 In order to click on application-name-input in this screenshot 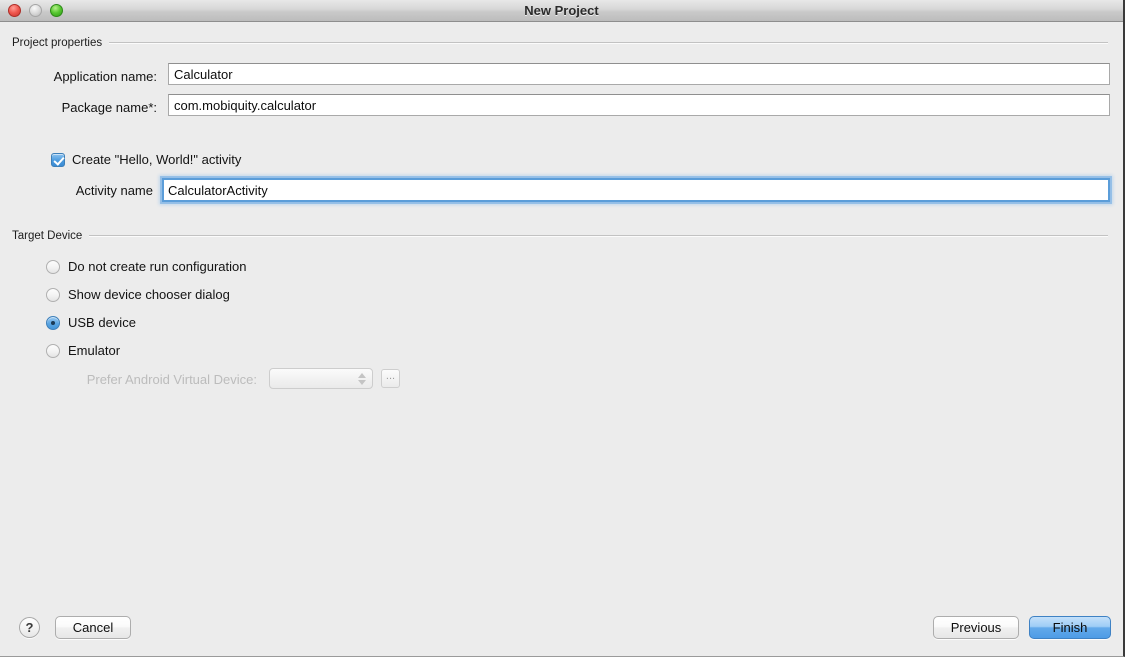, I will do `click(639, 74)`.